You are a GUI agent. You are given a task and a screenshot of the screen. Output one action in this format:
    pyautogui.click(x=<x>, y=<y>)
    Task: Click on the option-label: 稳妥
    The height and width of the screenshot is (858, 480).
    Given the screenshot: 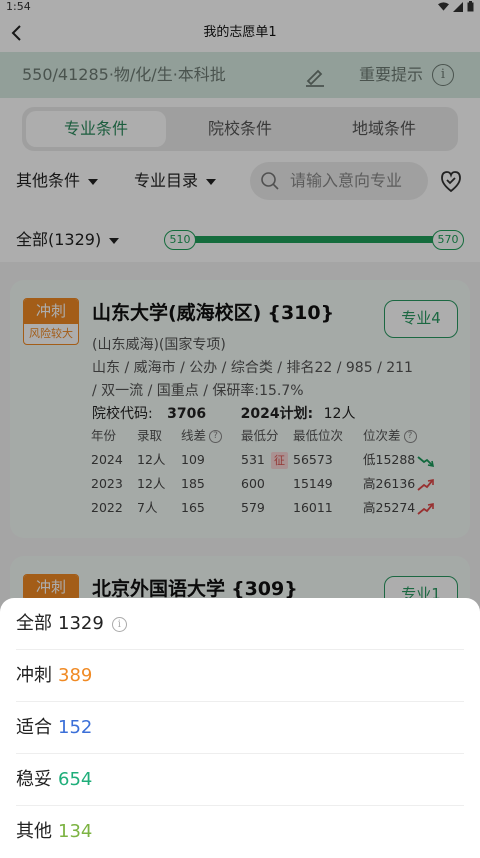 What is the action you would take?
    pyautogui.click(x=34, y=779)
    